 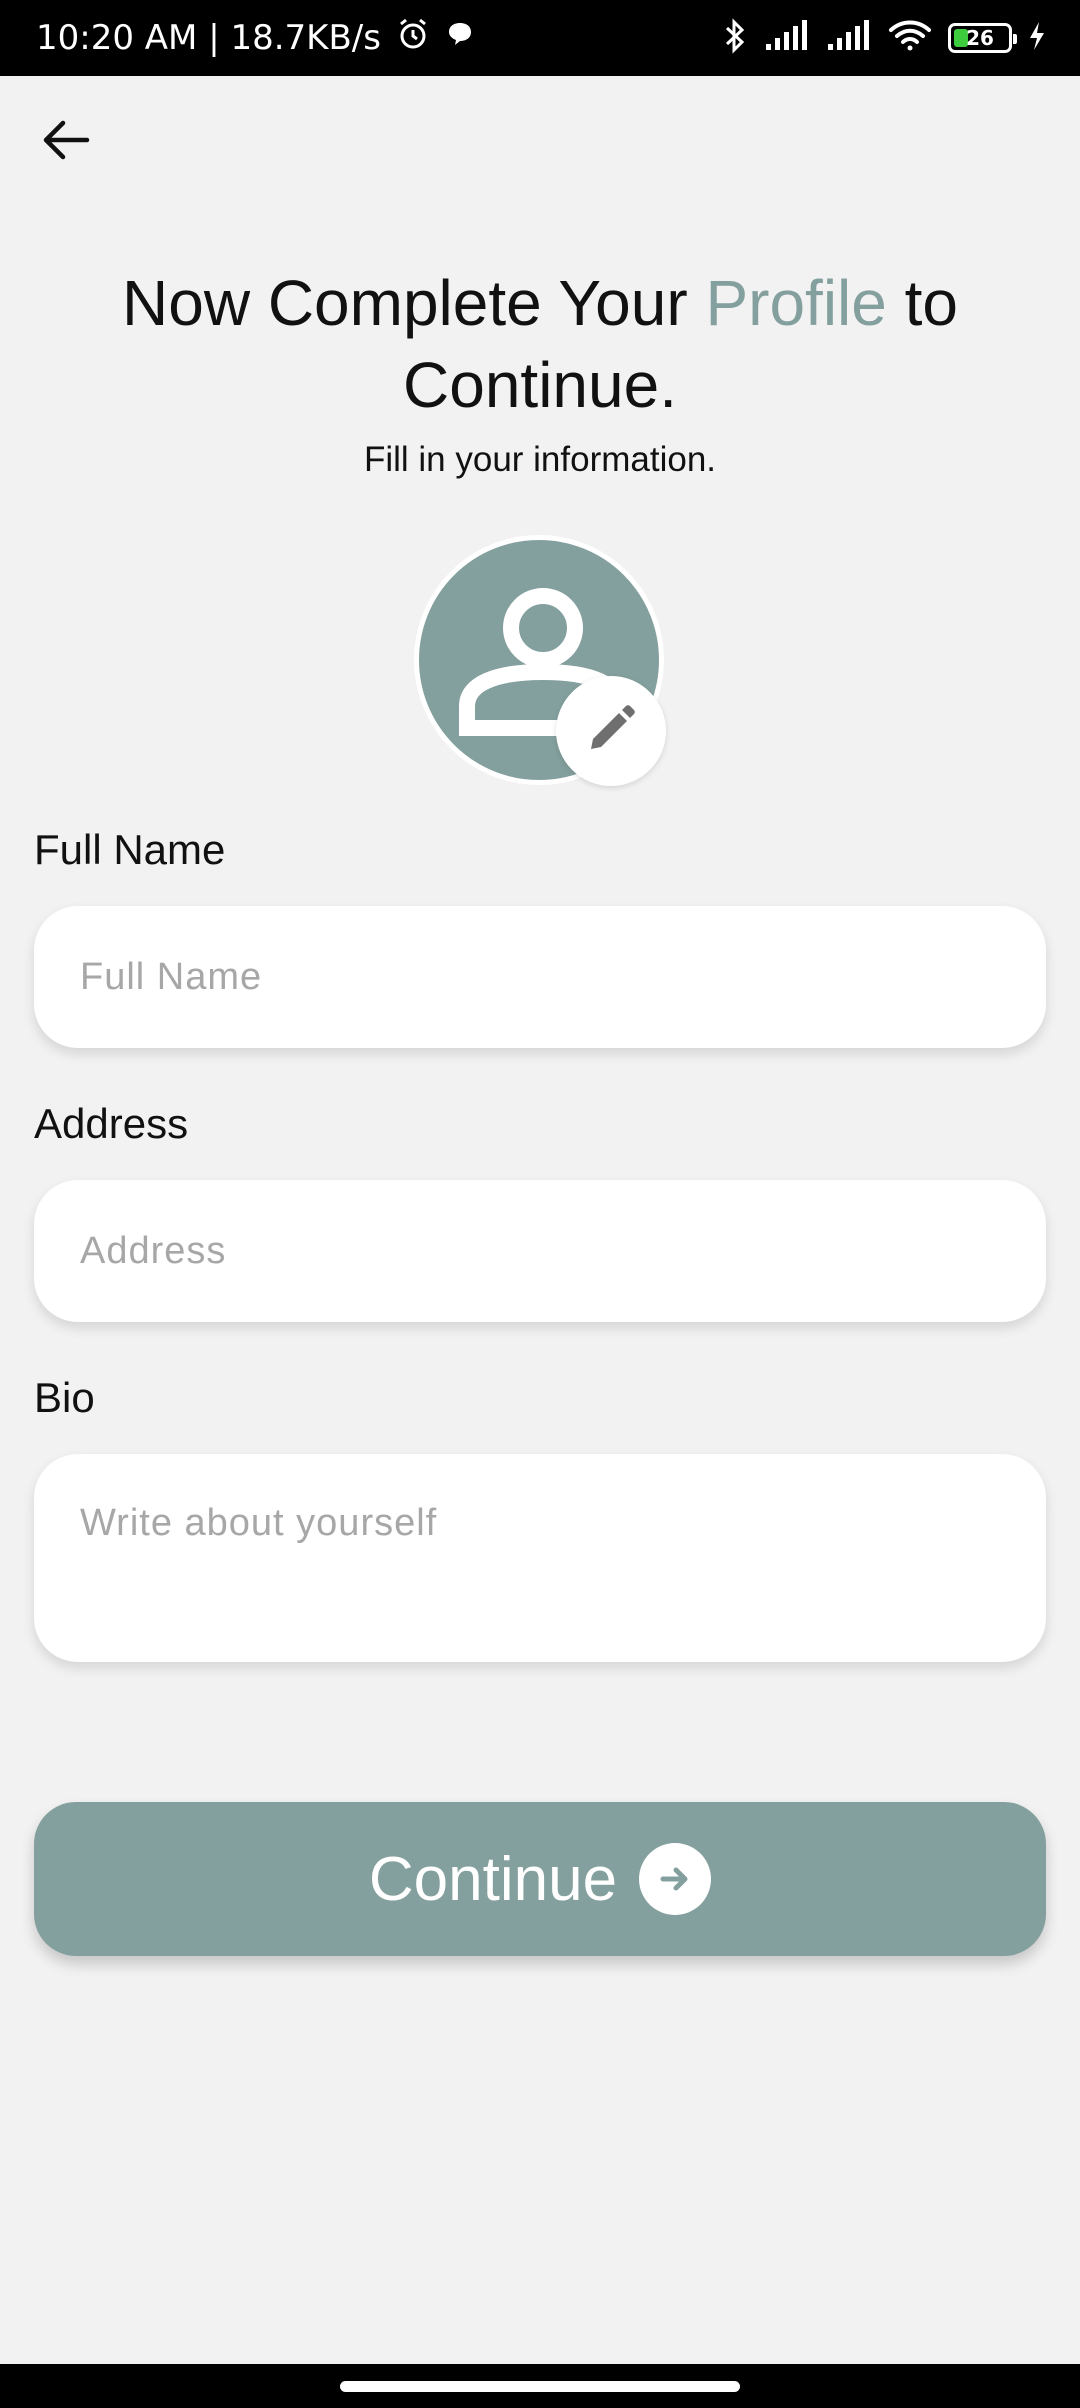 What do you see at coordinates (540, 977) in the screenshot?
I see `full-name-field: Full Name` at bounding box center [540, 977].